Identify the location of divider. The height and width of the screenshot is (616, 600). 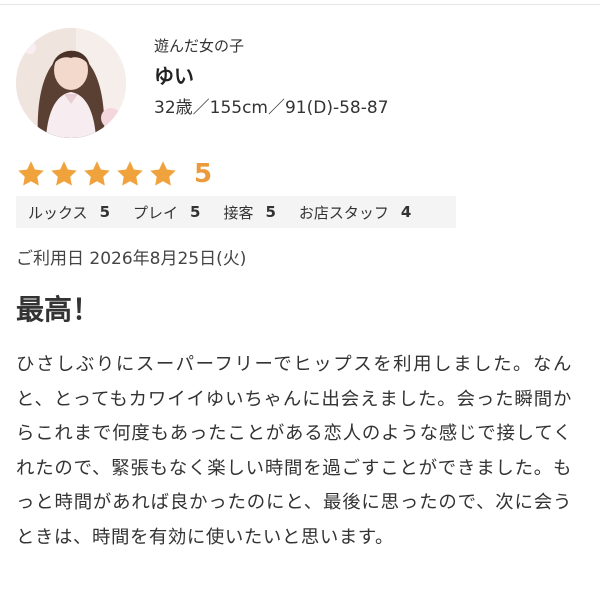
(300, 4).